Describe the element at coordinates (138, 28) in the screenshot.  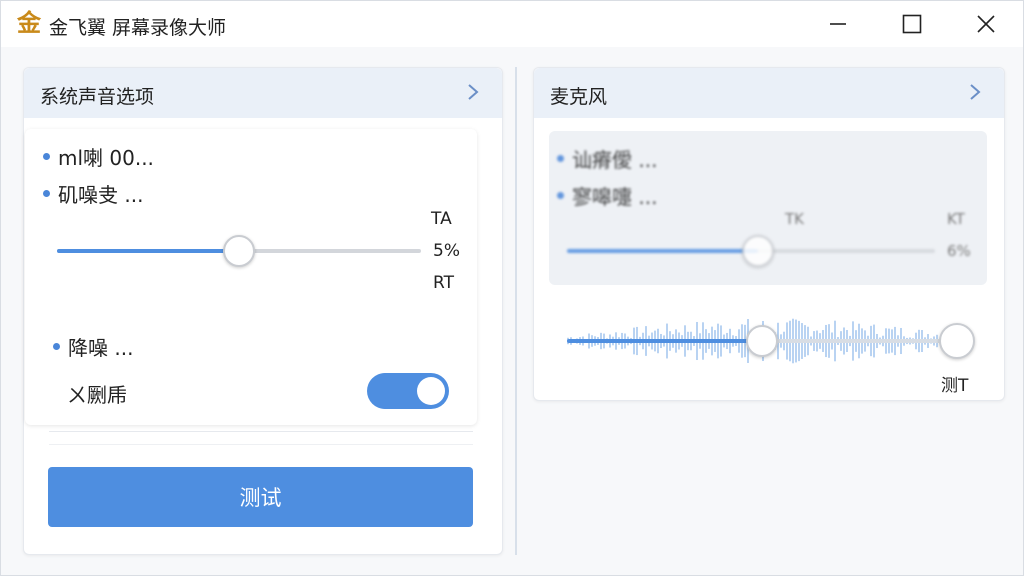
I see `window-title: 金飞翼 屏幕录像大师` at that location.